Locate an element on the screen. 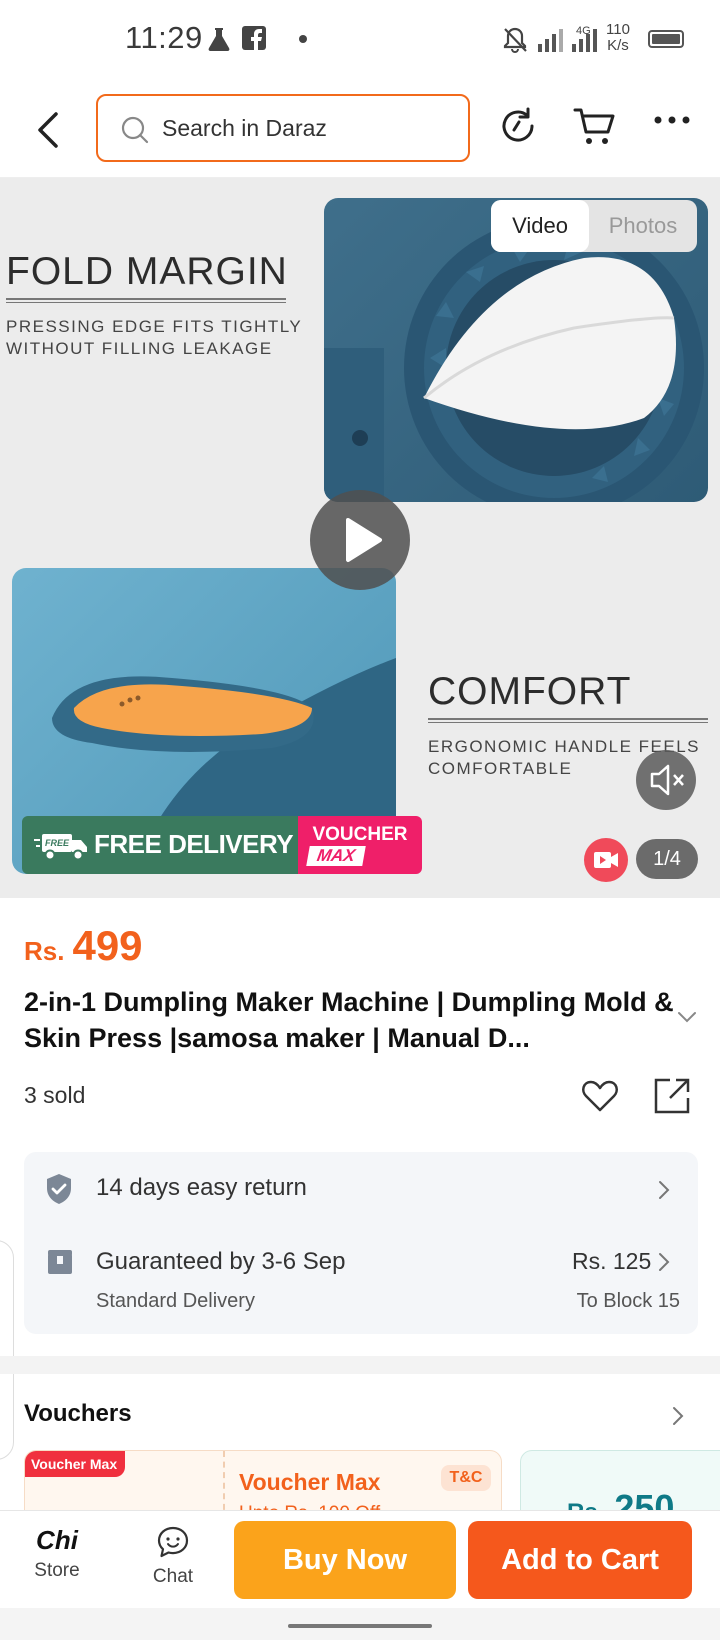  free-delivery-label: FREE DELIVERY is located at coordinates (194, 844).